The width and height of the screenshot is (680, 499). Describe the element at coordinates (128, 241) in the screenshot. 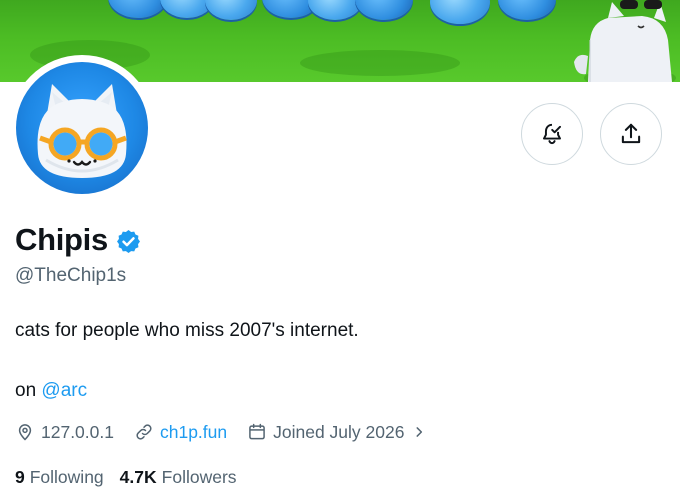

I see `verified-badge-icon` at that location.